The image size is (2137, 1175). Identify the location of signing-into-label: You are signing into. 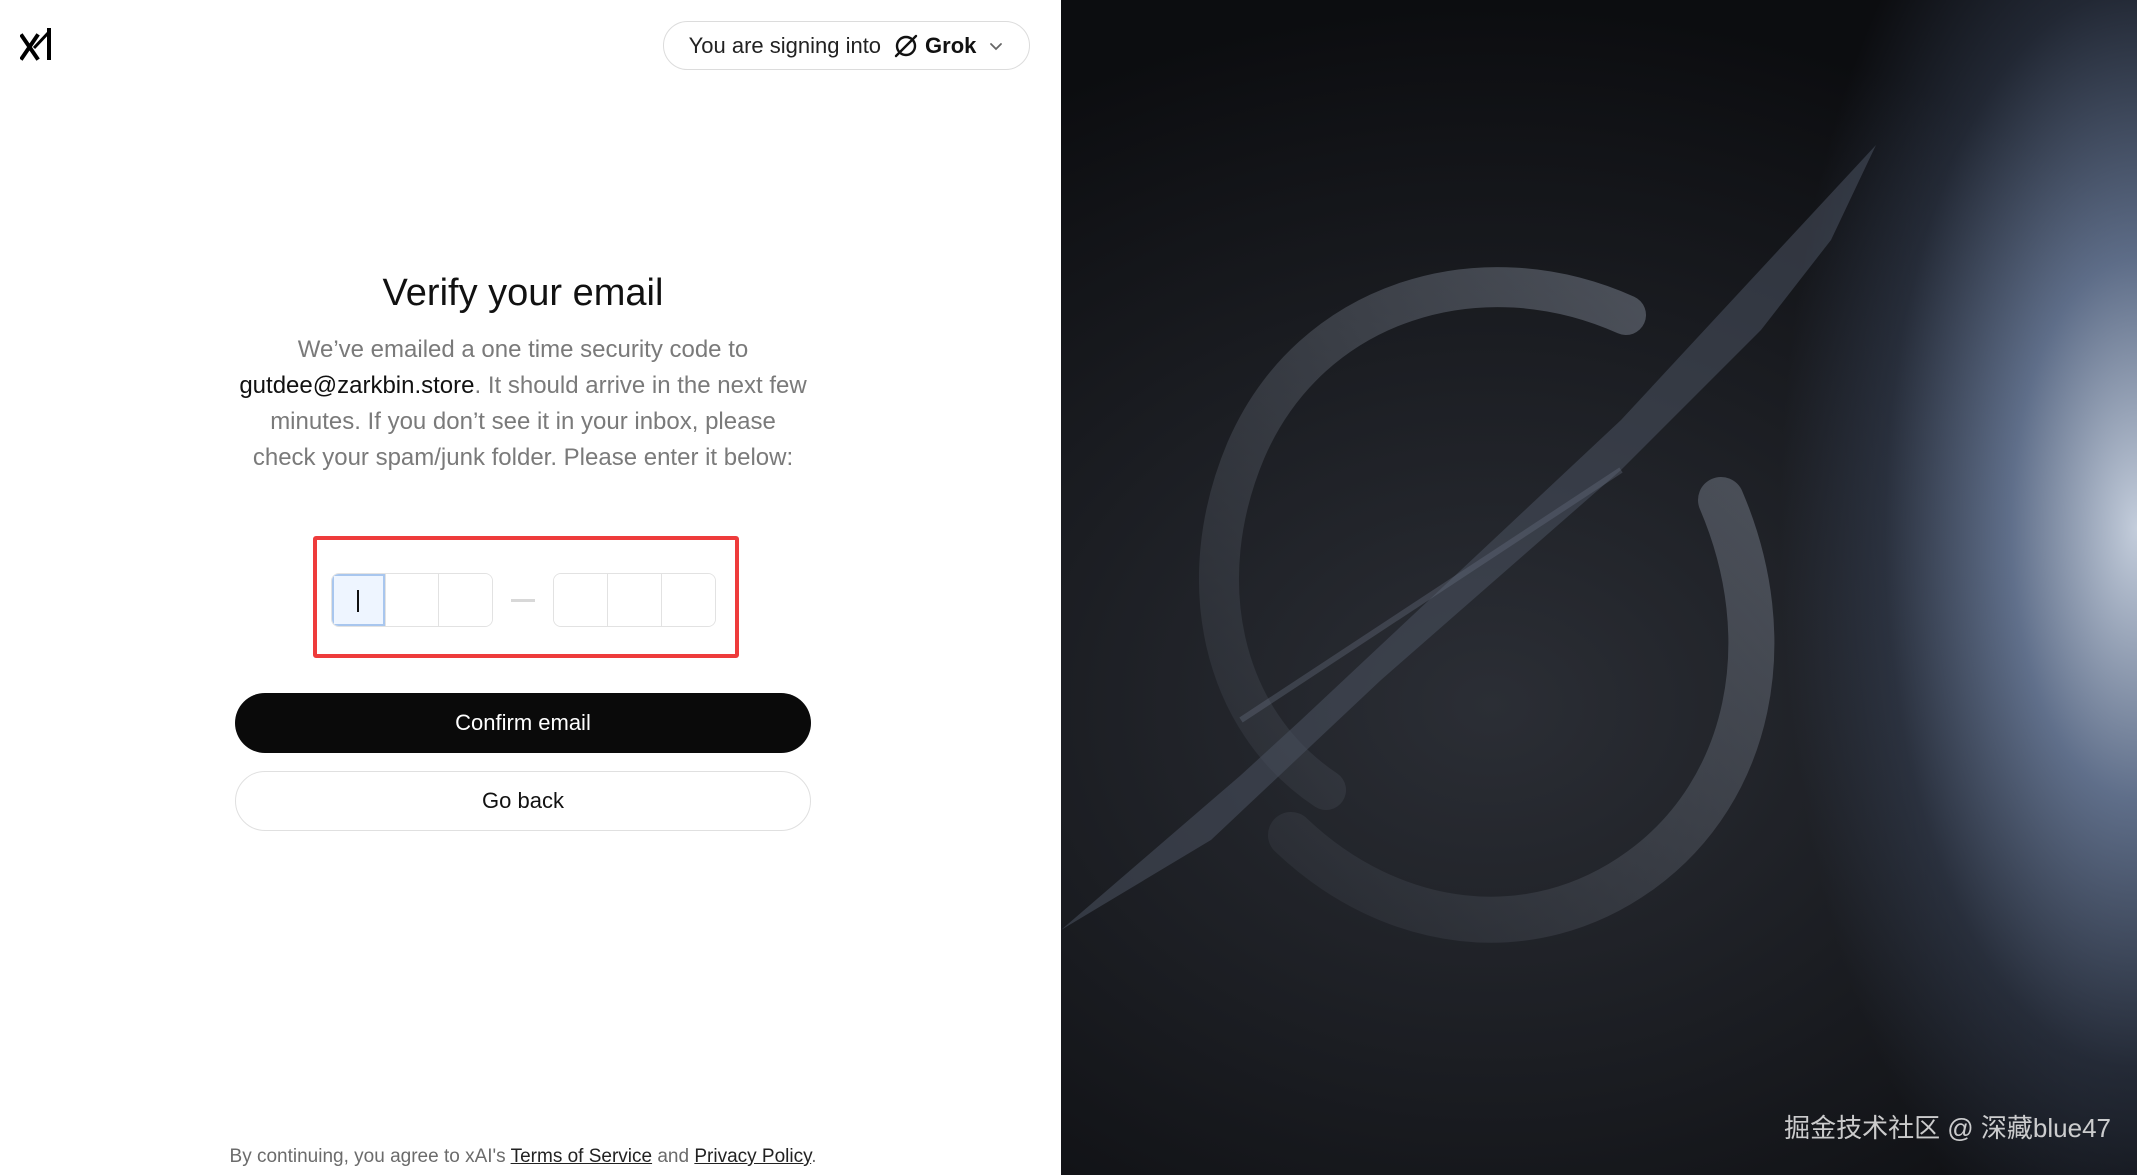
(785, 45).